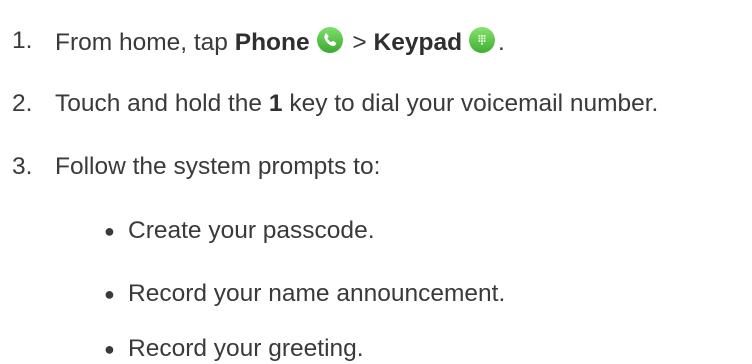 The width and height of the screenshot is (752, 364). What do you see at coordinates (145, 42) in the screenshot?
I see `step-1-prefix: From home, tap` at bounding box center [145, 42].